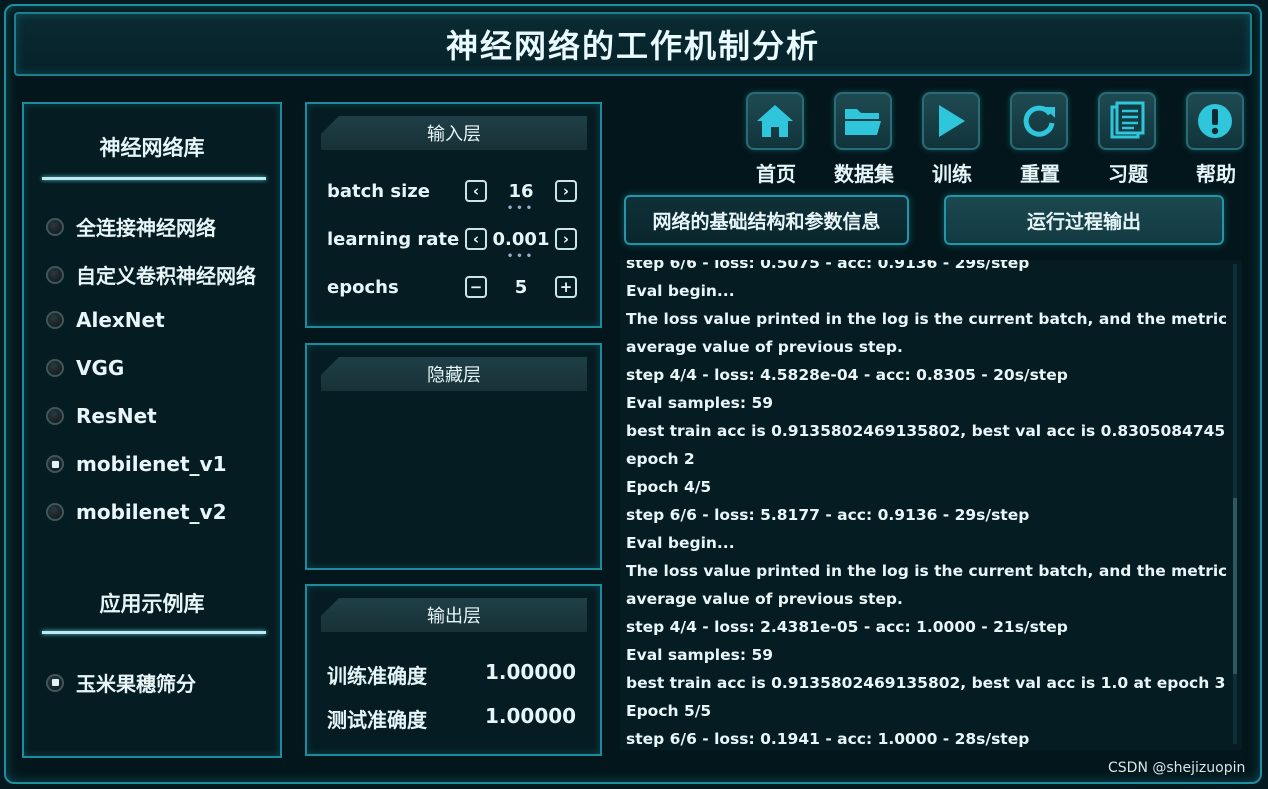 Image resolution: width=1268 pixels, height=789 pixels. What do you see at coordinates (453, 456) in the screenshot?
I see `hidden-layer-panel: 隐藏层` at bounding box center [453, 456].